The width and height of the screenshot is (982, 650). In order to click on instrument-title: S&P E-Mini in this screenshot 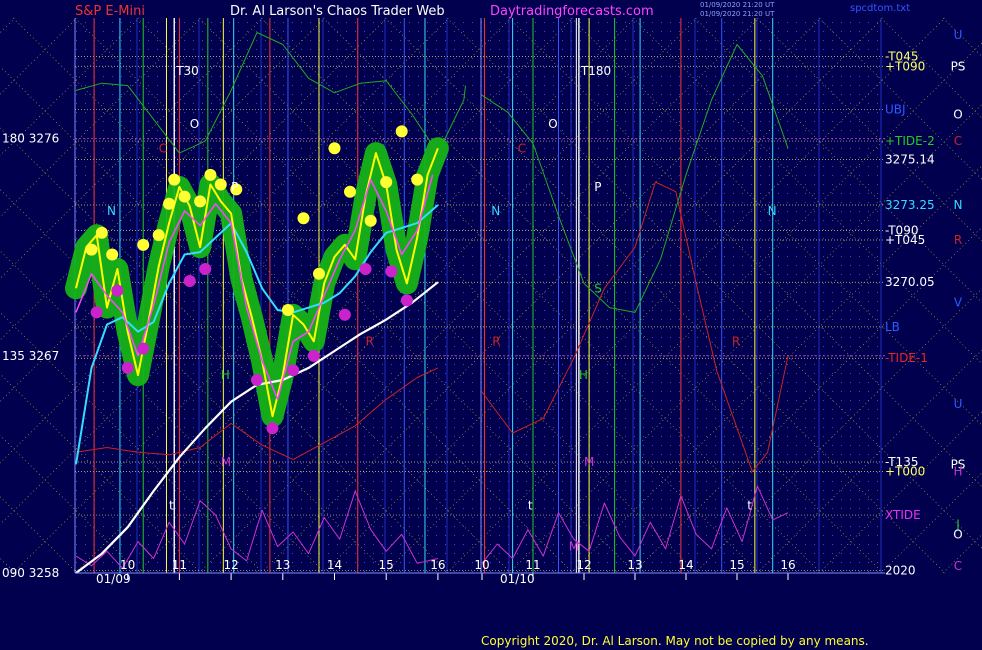, I will do `click(110, 11)`.